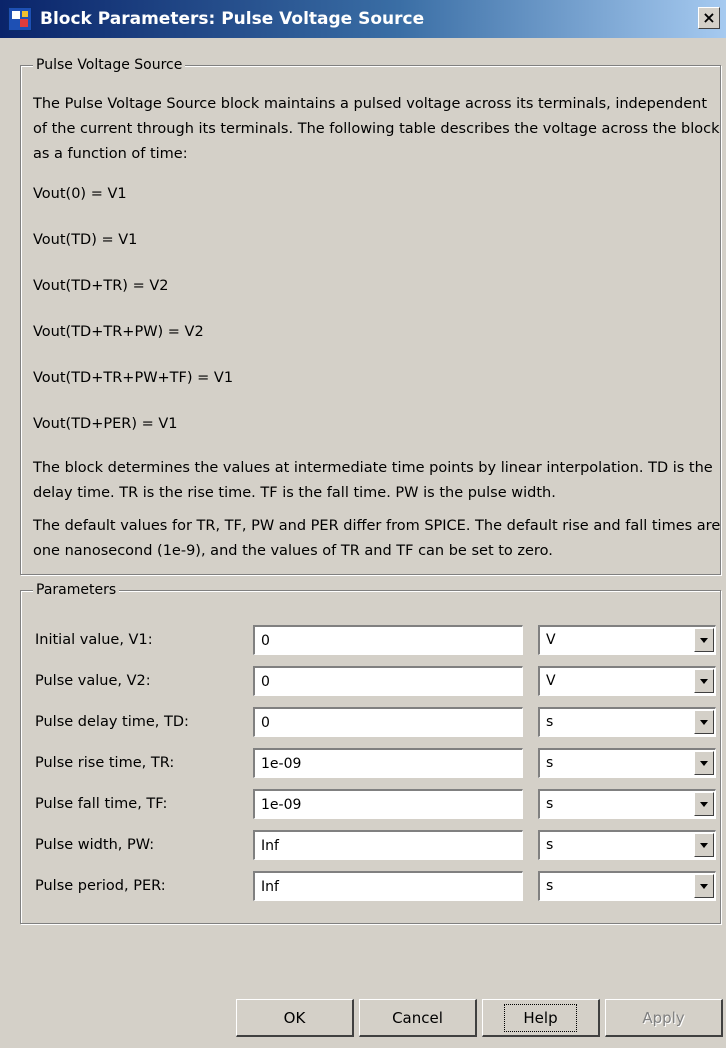 Image resolution: width=726 pixels, height=1048 pixels. Describe the element at coordinates (105, 763) in the screenshot. I see `param-label: Pulse rise time, TR:` at that location.